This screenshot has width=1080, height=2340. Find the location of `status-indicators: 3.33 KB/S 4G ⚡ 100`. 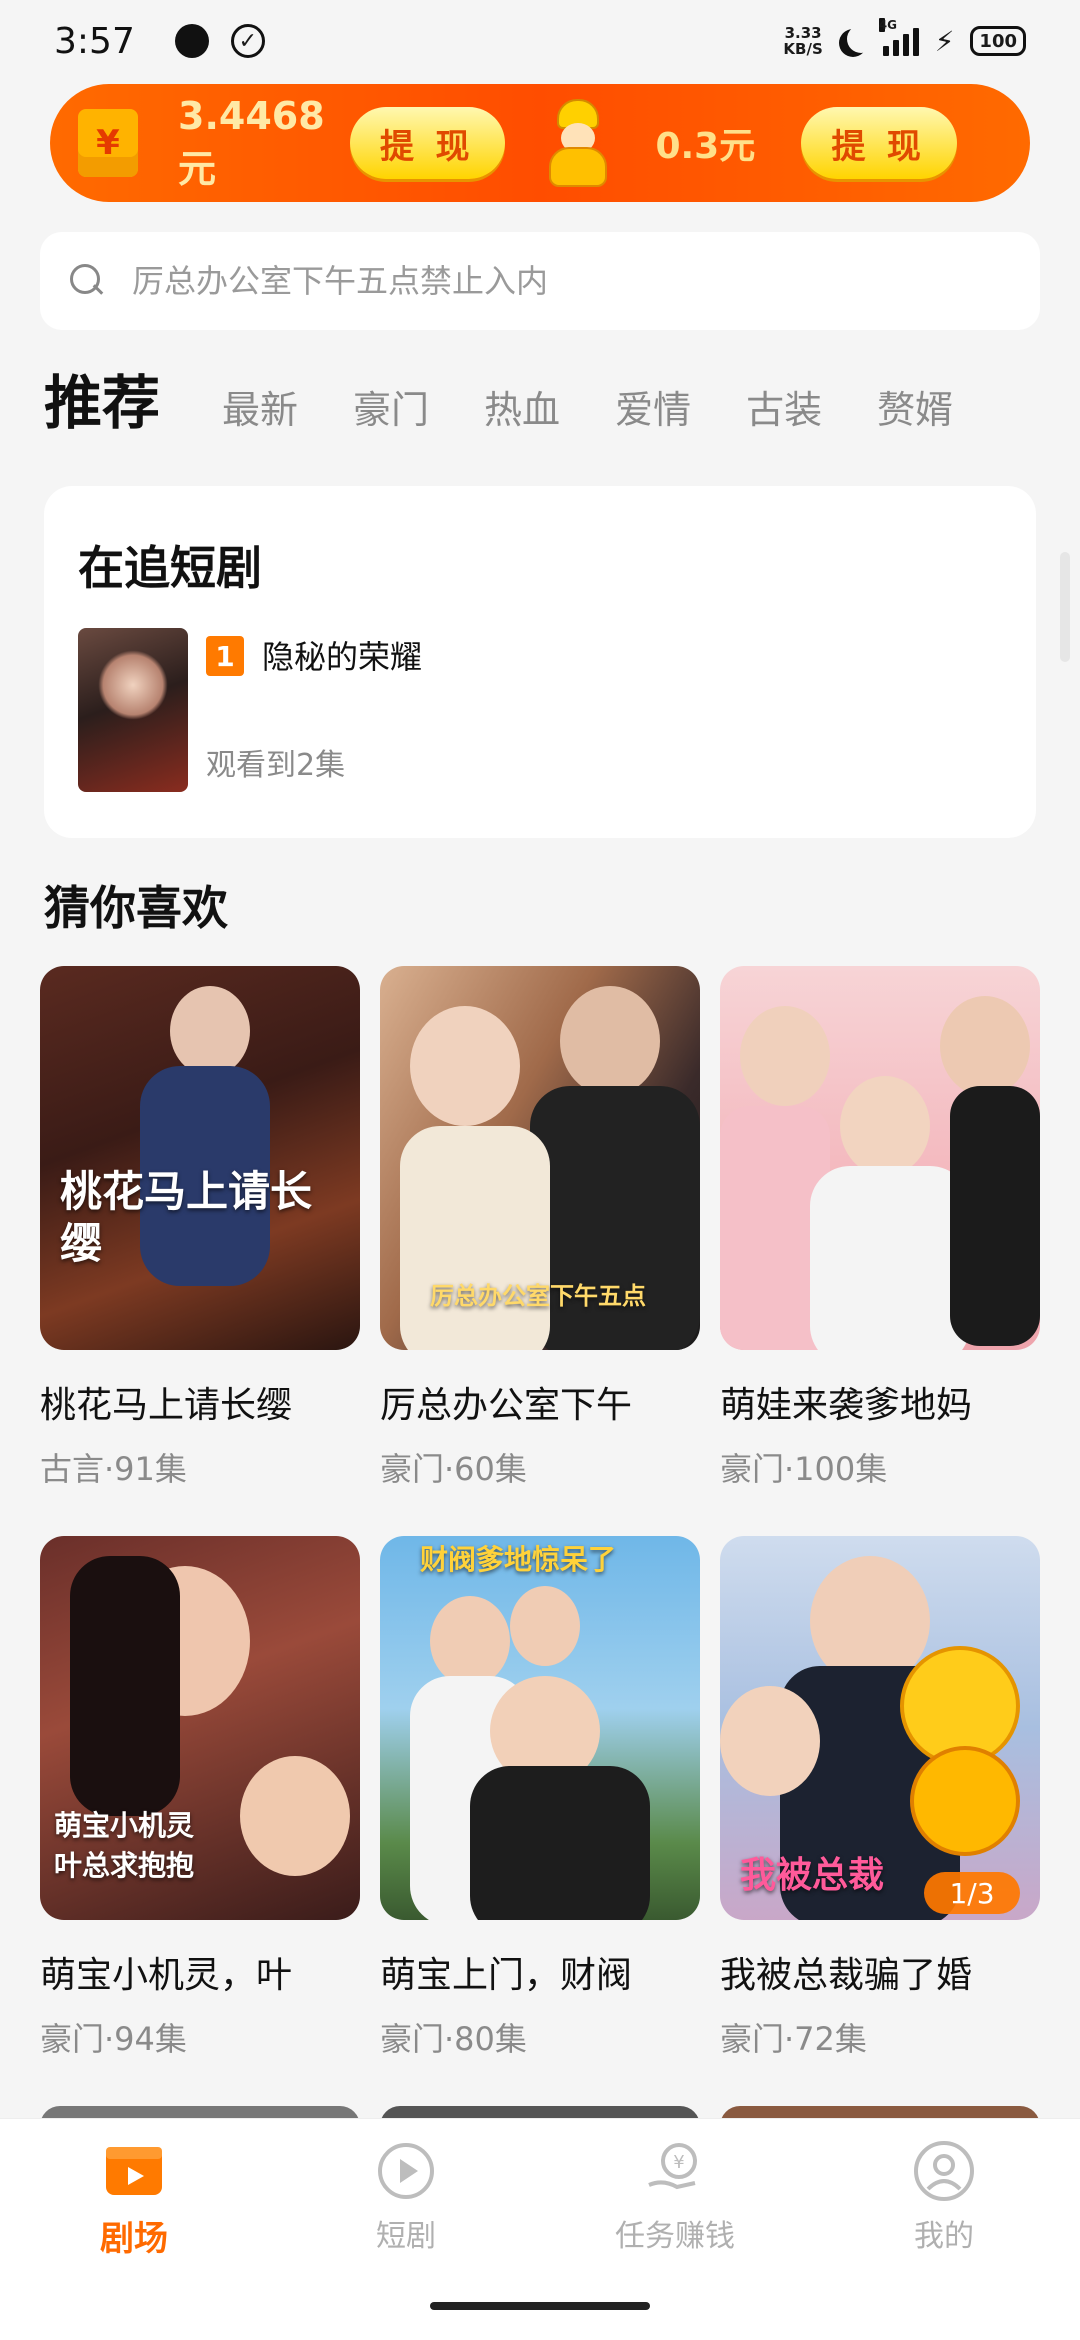

status-indicators: 3.33 KB/S 4G ⚡ 100 is located at coordinates (904, 38).